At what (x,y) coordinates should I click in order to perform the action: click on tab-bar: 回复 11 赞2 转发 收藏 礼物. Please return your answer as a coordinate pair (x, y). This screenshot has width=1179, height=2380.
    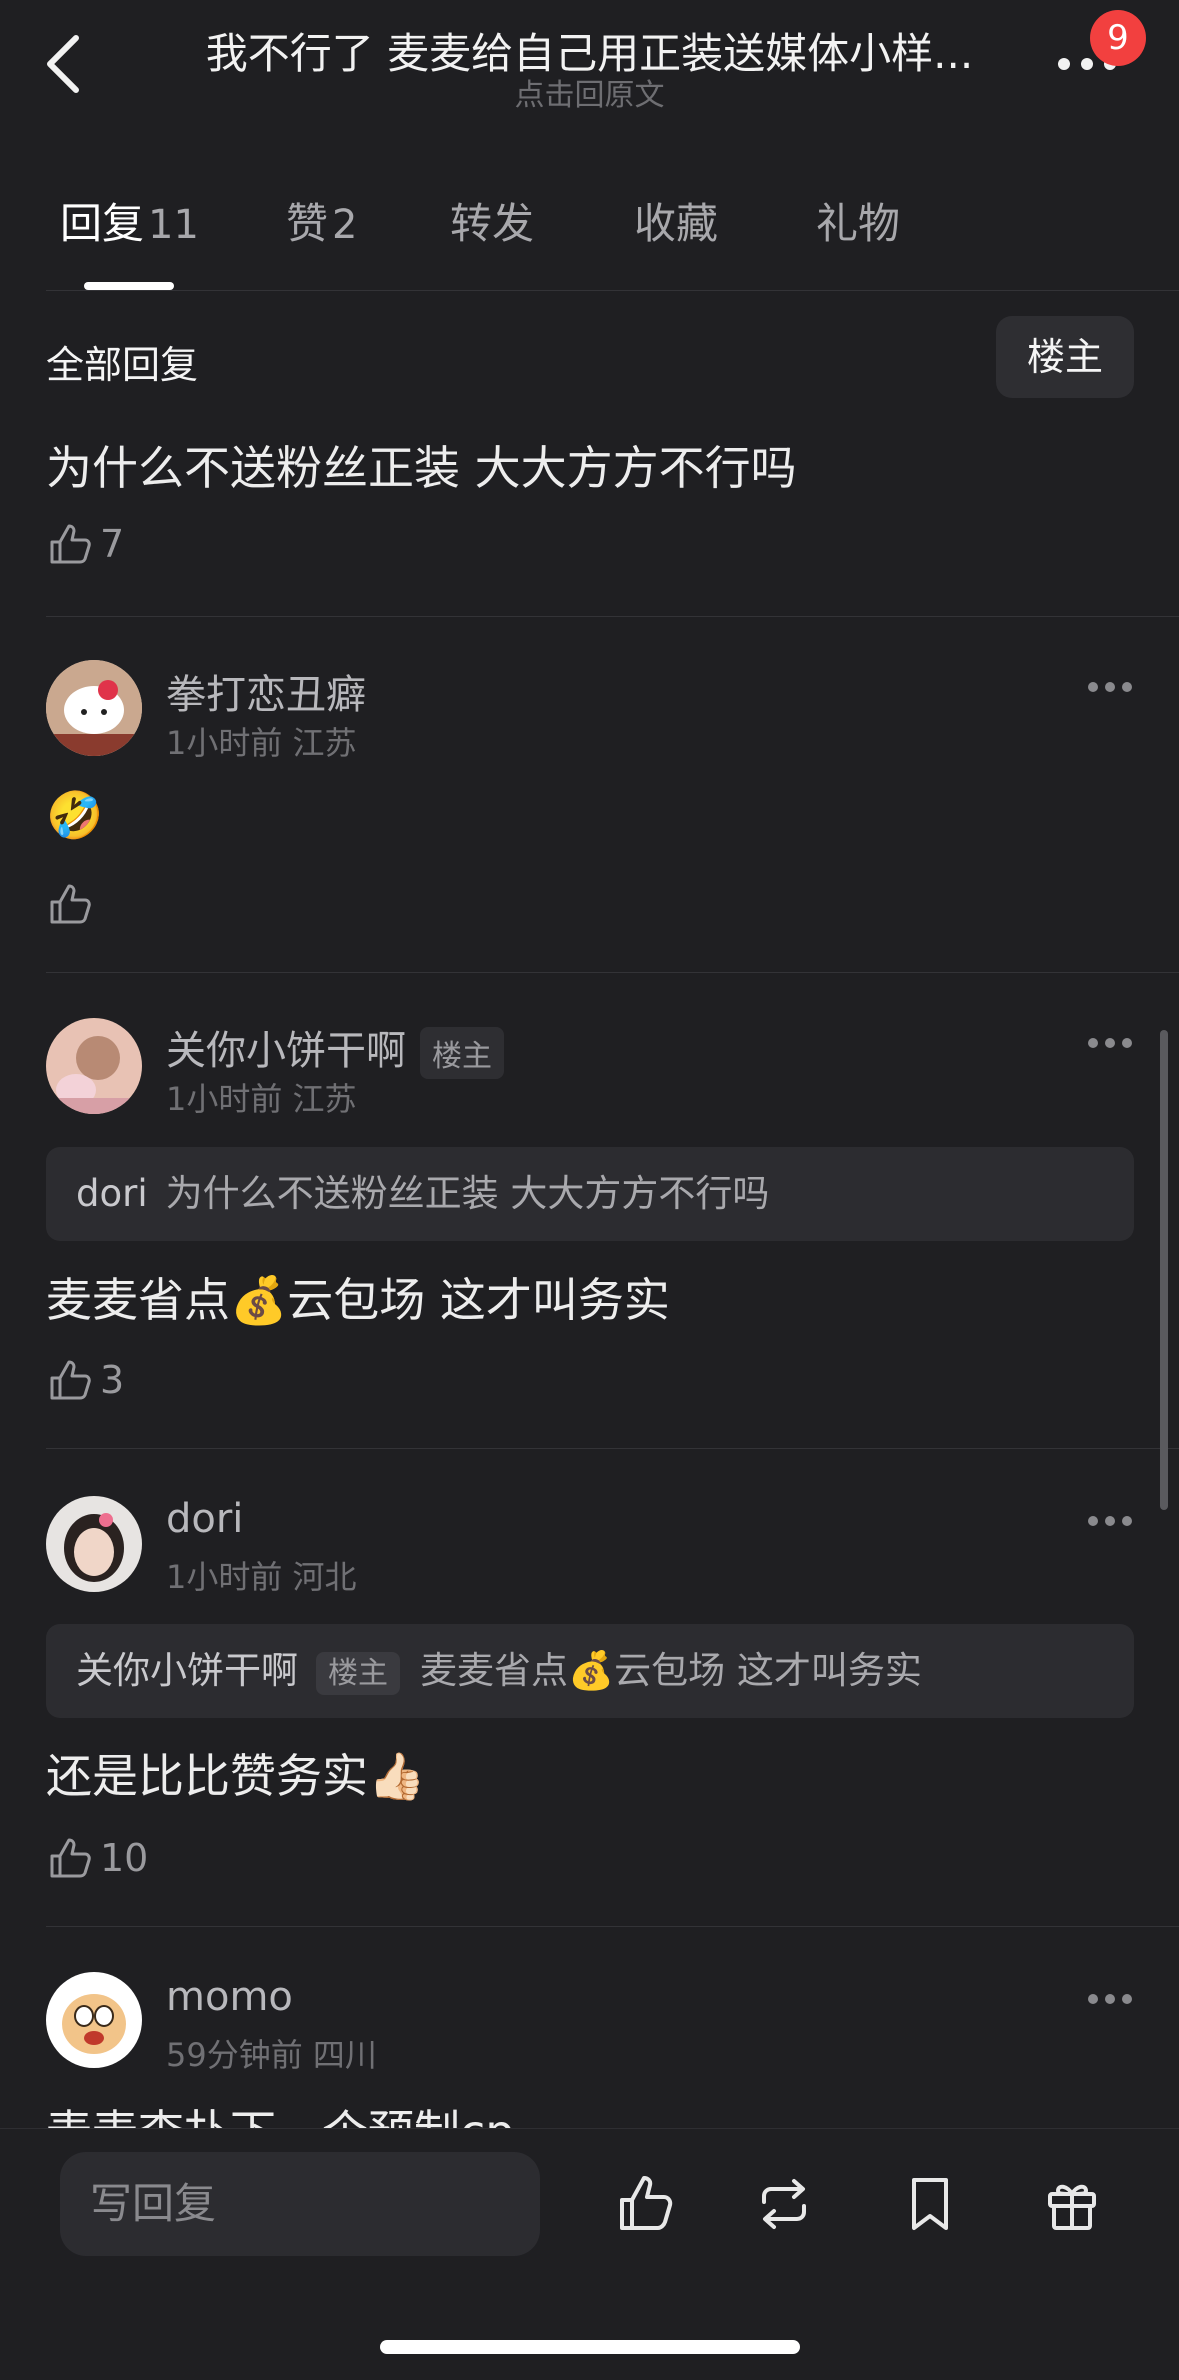
    Looking at the image, I should click on (589, 225).